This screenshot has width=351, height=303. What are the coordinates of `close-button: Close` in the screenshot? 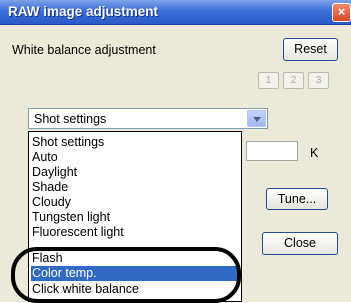 It's located at (300, 243).